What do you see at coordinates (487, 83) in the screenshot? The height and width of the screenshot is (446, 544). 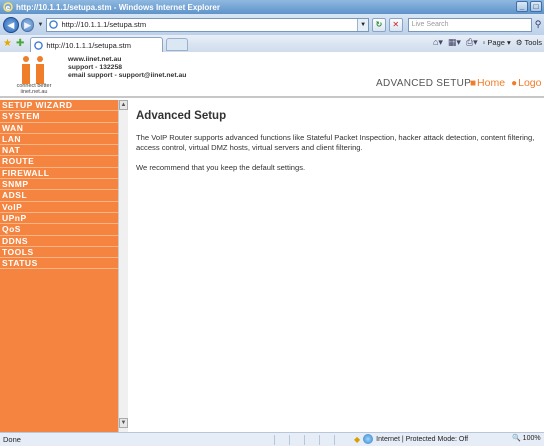 I see `home-link: ■Home` at bounding box center [487, 83].